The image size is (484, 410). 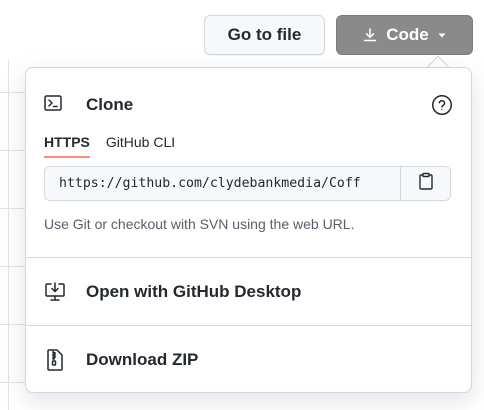 I want to click on tab-github-cli: GitHub CLI, so click(x=140, y=146).